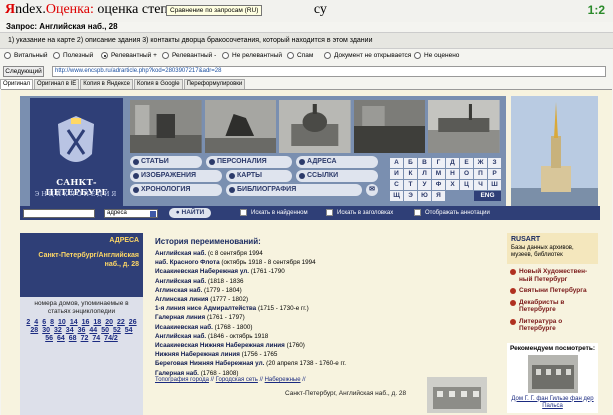  Describe the element at coordinates (424, 185) in the screenshot. I see `letter-link: У` at that location.